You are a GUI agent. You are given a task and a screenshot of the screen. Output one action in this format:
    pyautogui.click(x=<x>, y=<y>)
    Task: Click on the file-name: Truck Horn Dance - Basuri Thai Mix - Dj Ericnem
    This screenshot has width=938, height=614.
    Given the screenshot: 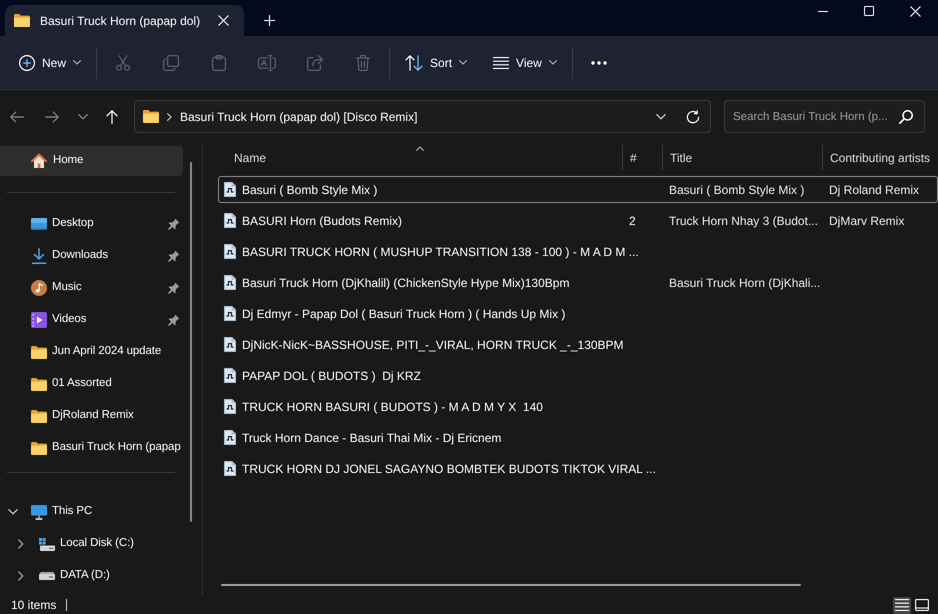 What is the action you would take?
    pyautogui.click(x=372, y=438)
    